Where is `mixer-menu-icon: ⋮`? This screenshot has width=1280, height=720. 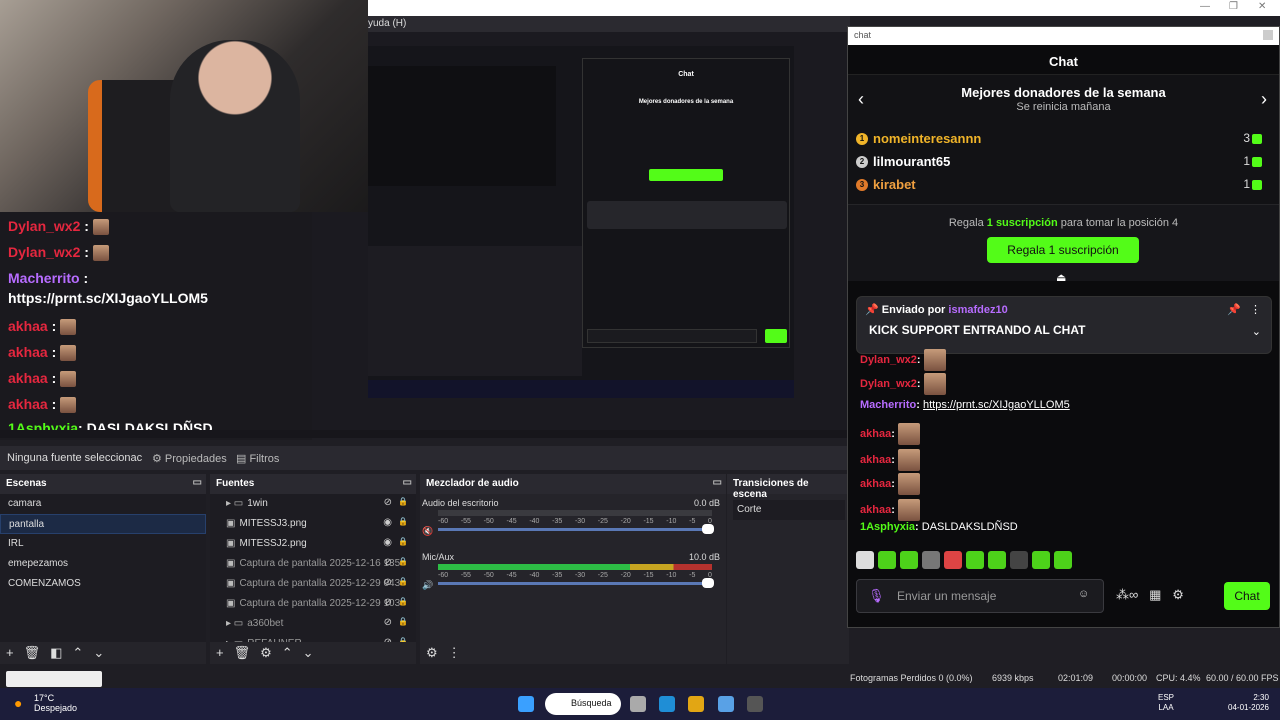
mixer-menu-icon: ⋮ is located at coordinates (454, 652).